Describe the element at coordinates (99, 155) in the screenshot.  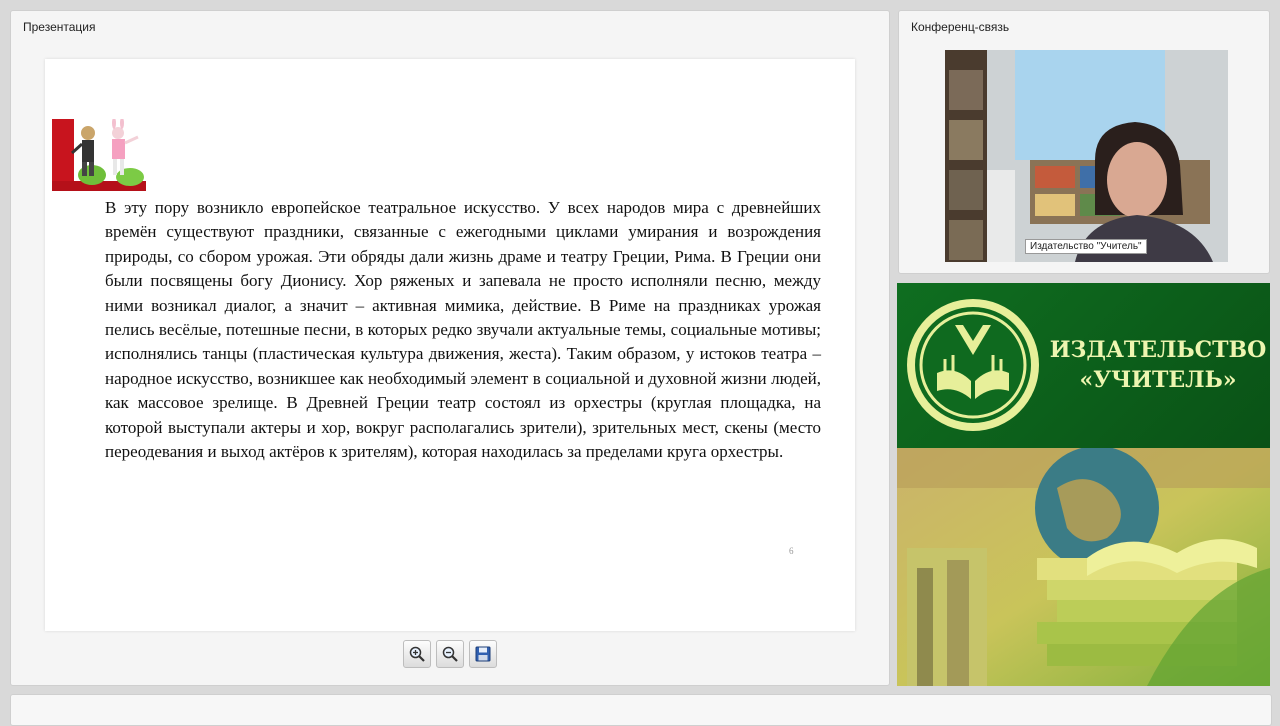
I see `slide-clowns-image` at that location.